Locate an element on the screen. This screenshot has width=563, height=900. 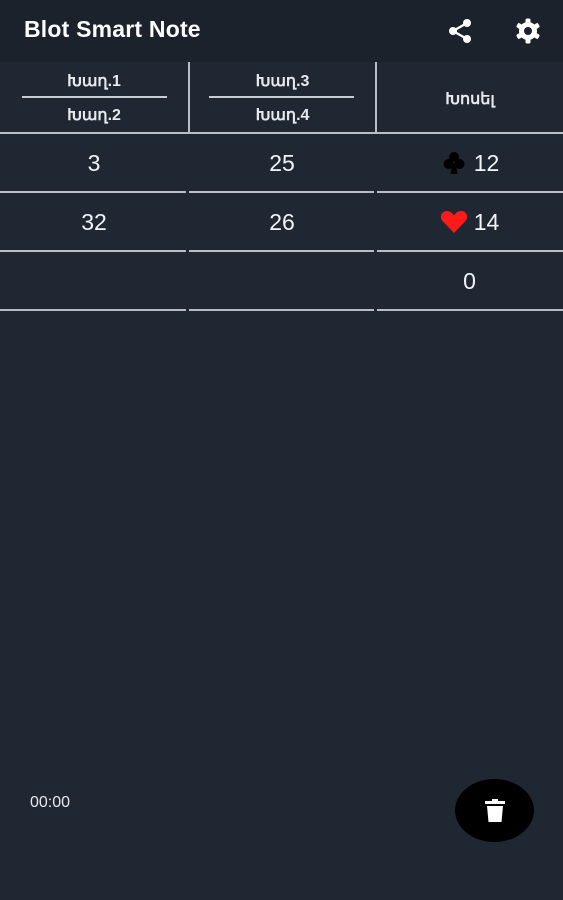
bid-cell: 0 is located at coordinates (469, 281).